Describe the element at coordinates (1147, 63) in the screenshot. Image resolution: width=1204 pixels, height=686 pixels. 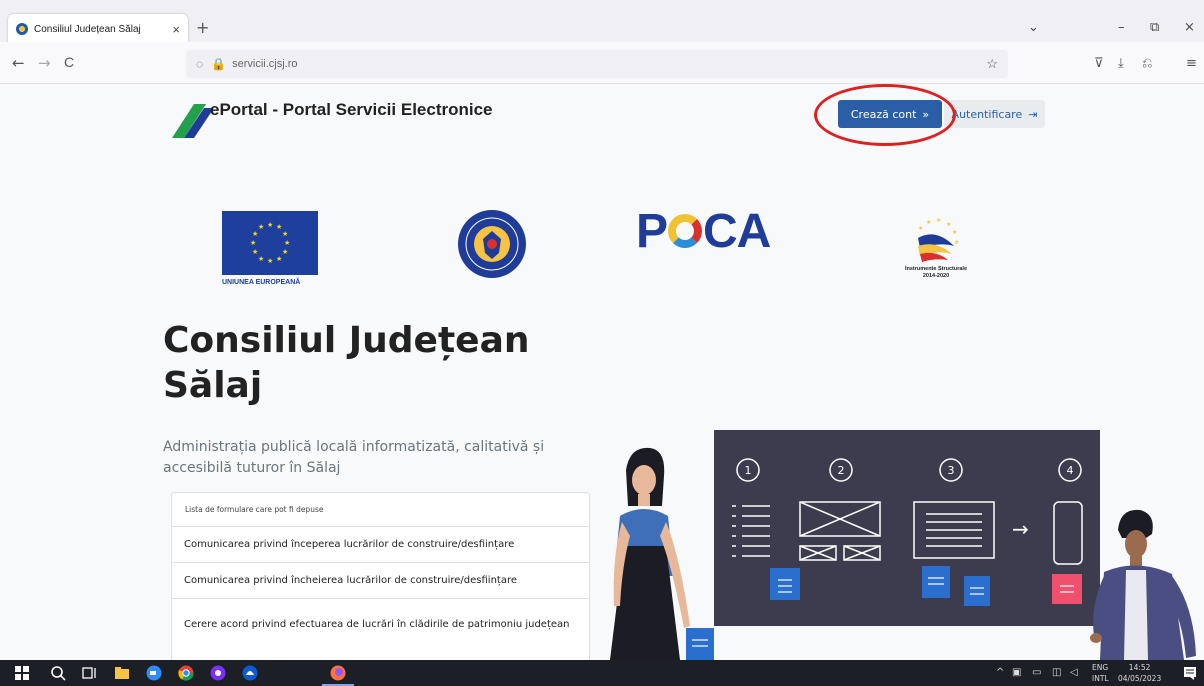
I see `extensions-icon: ⎌` at that location.